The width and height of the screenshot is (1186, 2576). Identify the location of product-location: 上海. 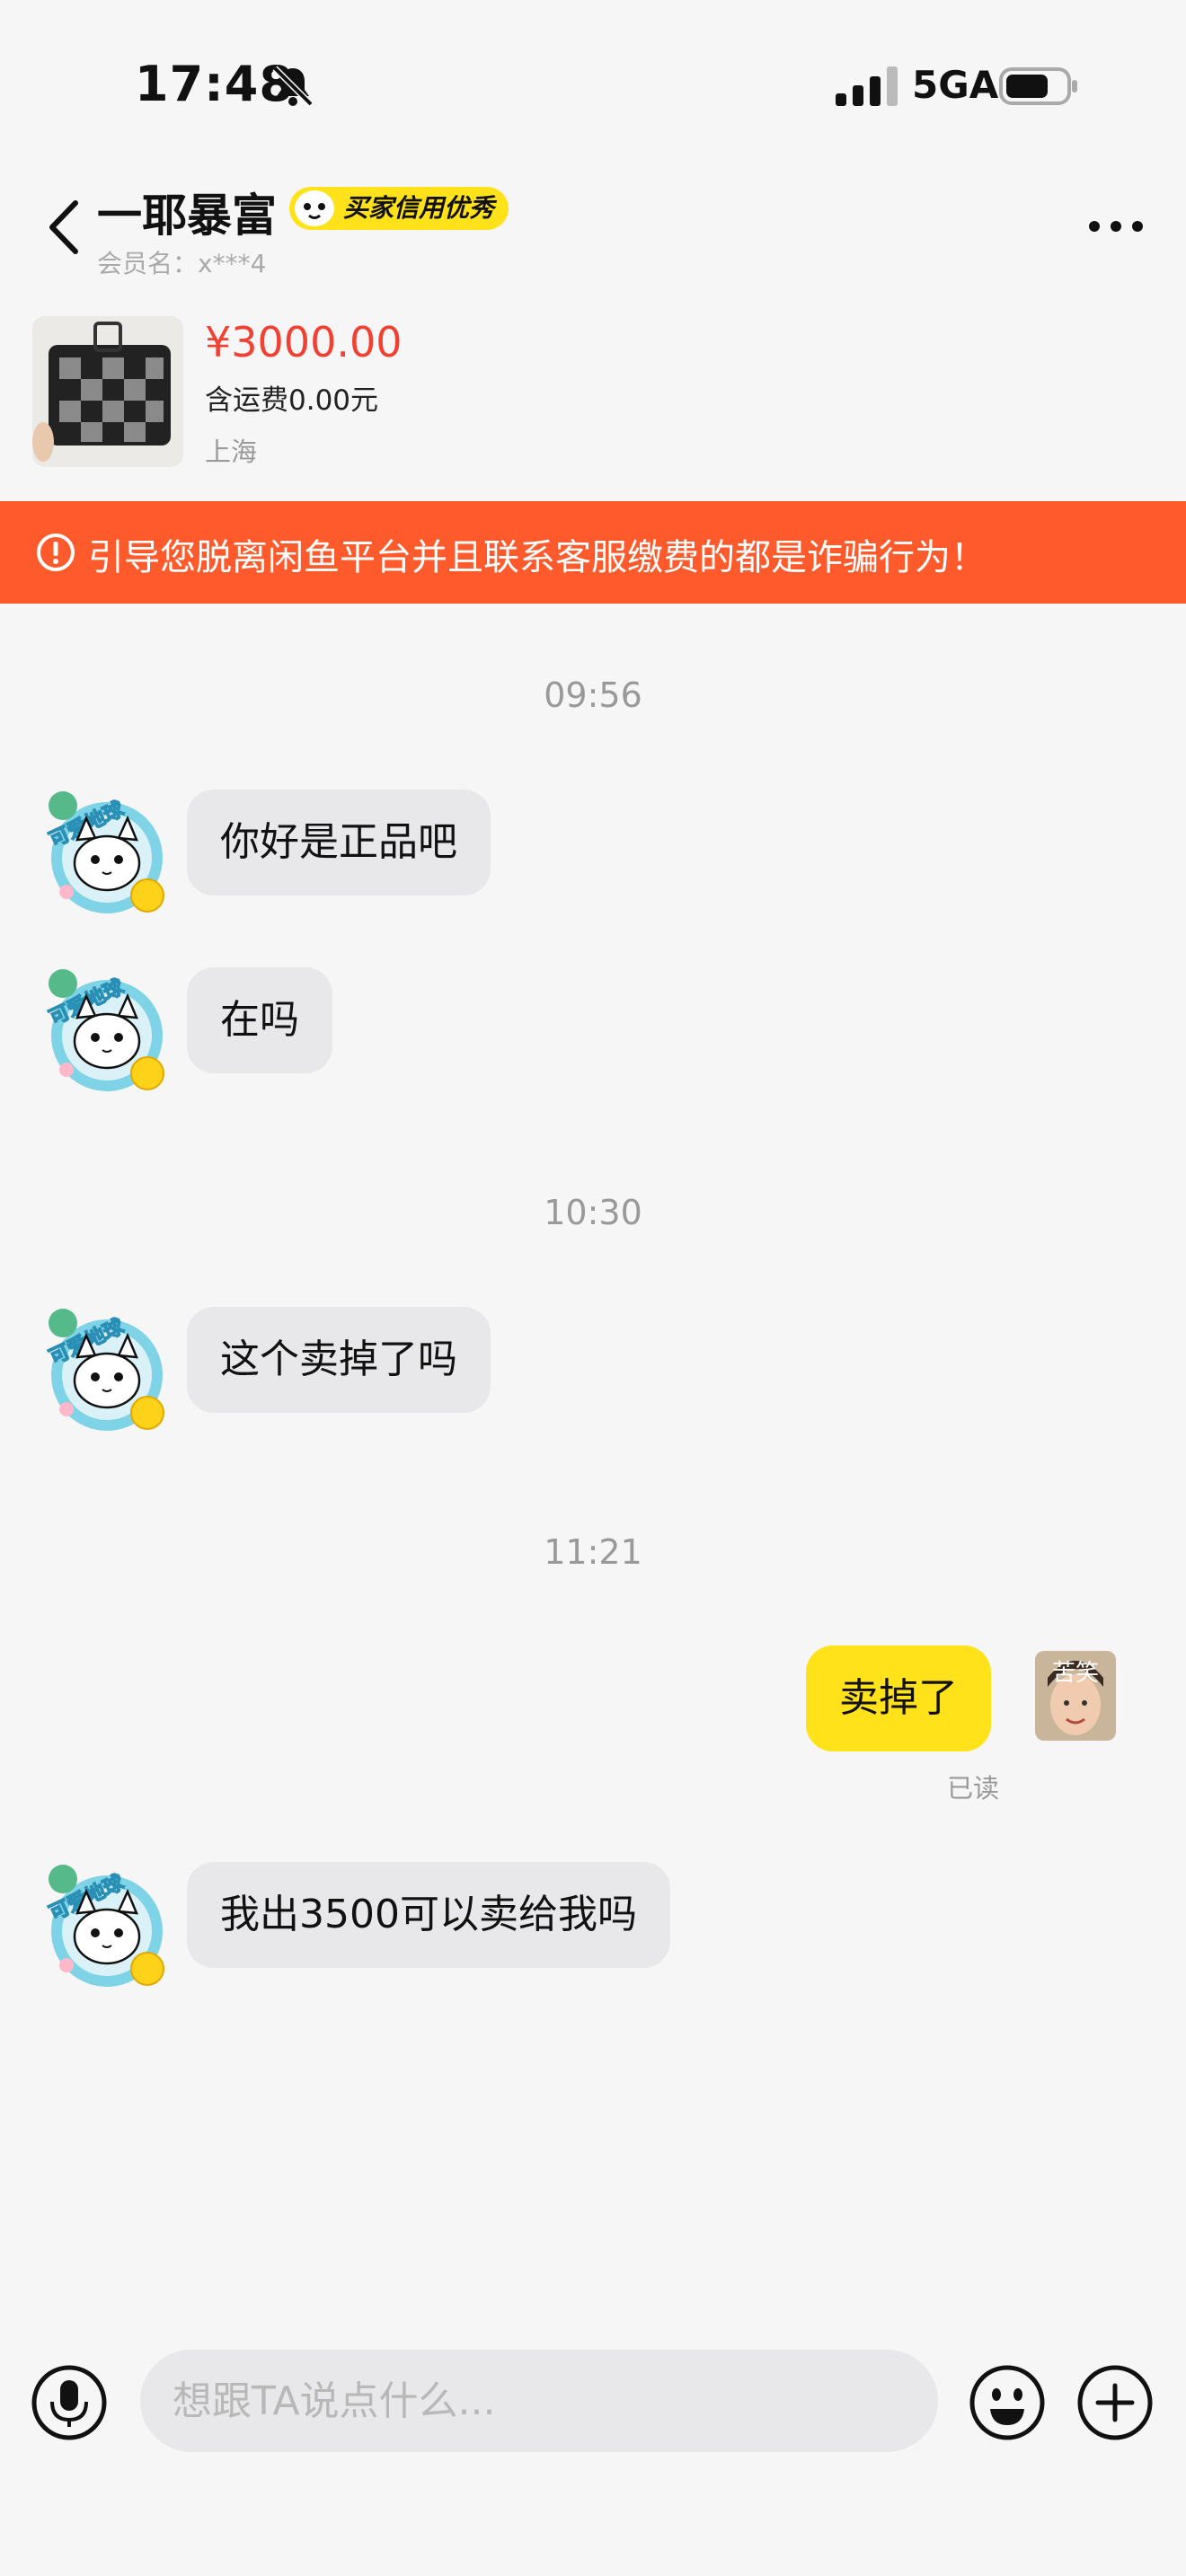
(231, 452).